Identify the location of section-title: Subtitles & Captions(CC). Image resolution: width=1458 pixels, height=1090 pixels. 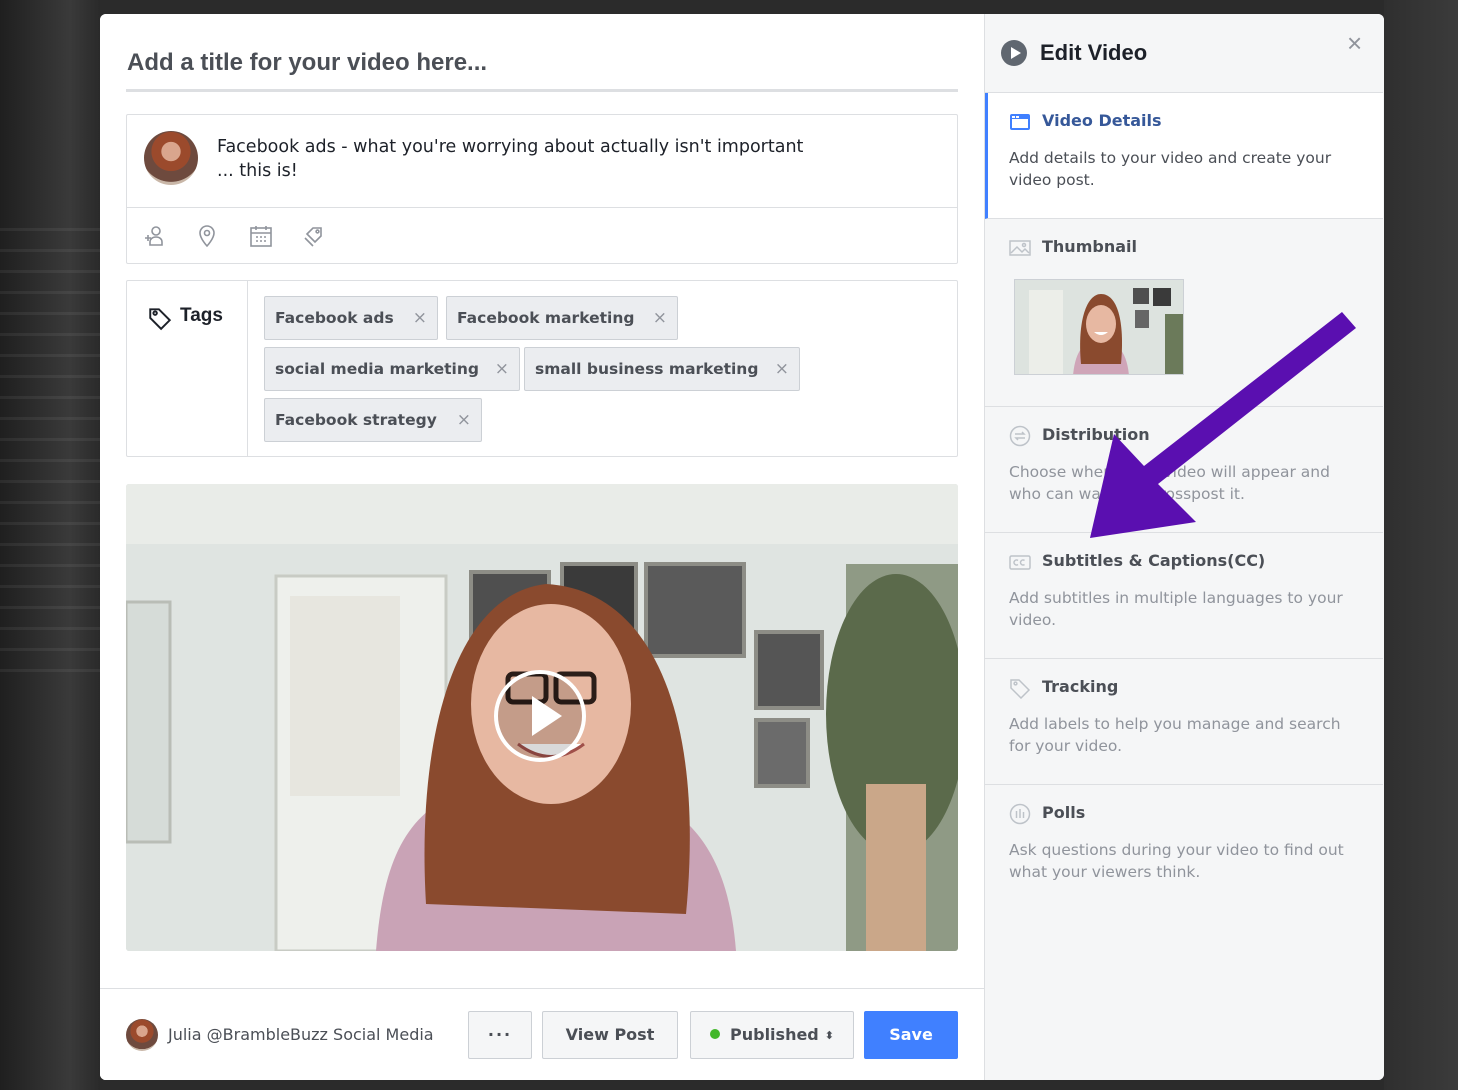
(1154, 560).